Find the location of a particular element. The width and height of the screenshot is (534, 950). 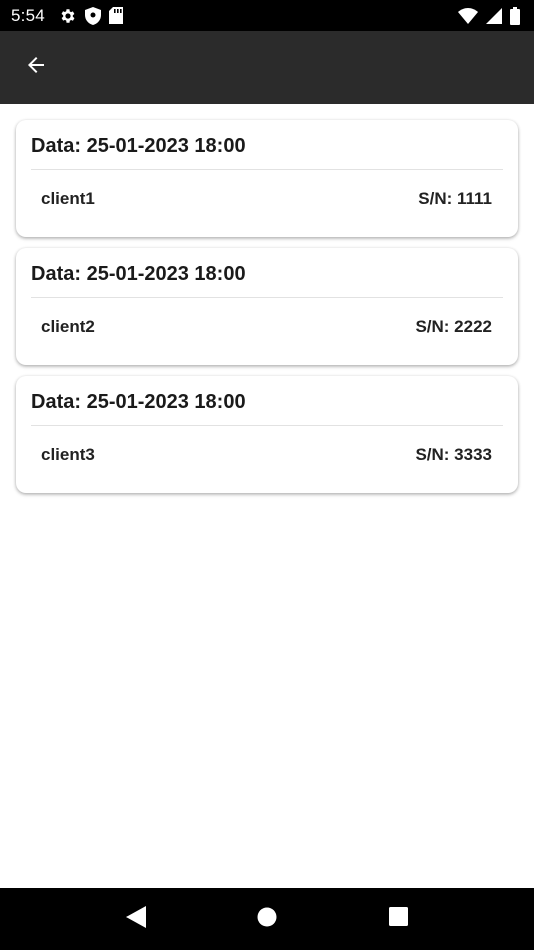

app-bar is located at coordinates (267, 67).